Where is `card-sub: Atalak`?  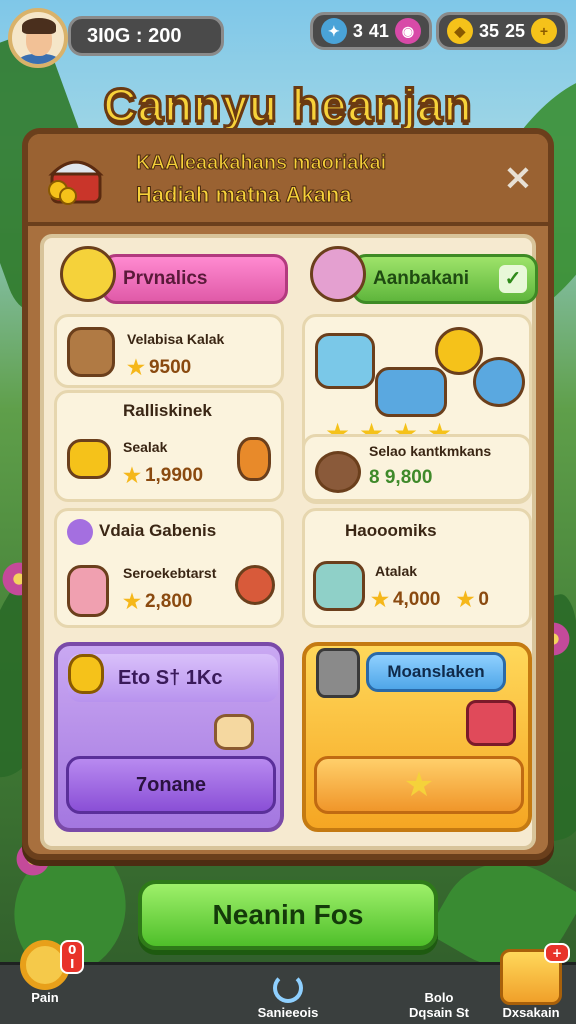
card-sub: Atalak is located at coordinates (396, 571).